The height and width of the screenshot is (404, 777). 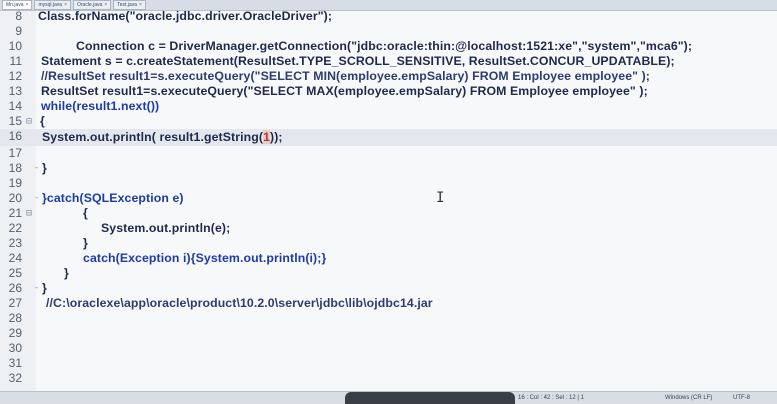 What do you see at coordinates (388, 273) in the screenshot?
I see `code-line: 25 }` at bounding box center [388, 273].